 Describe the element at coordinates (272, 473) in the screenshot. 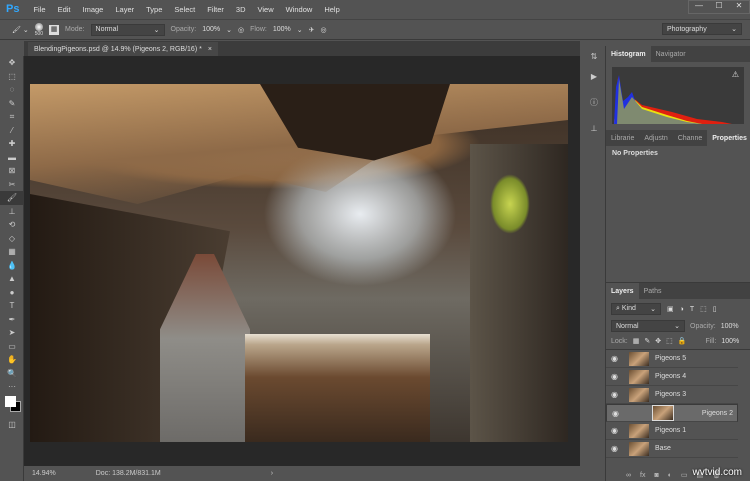

I see `status-menu-arrow: ›` at that location.